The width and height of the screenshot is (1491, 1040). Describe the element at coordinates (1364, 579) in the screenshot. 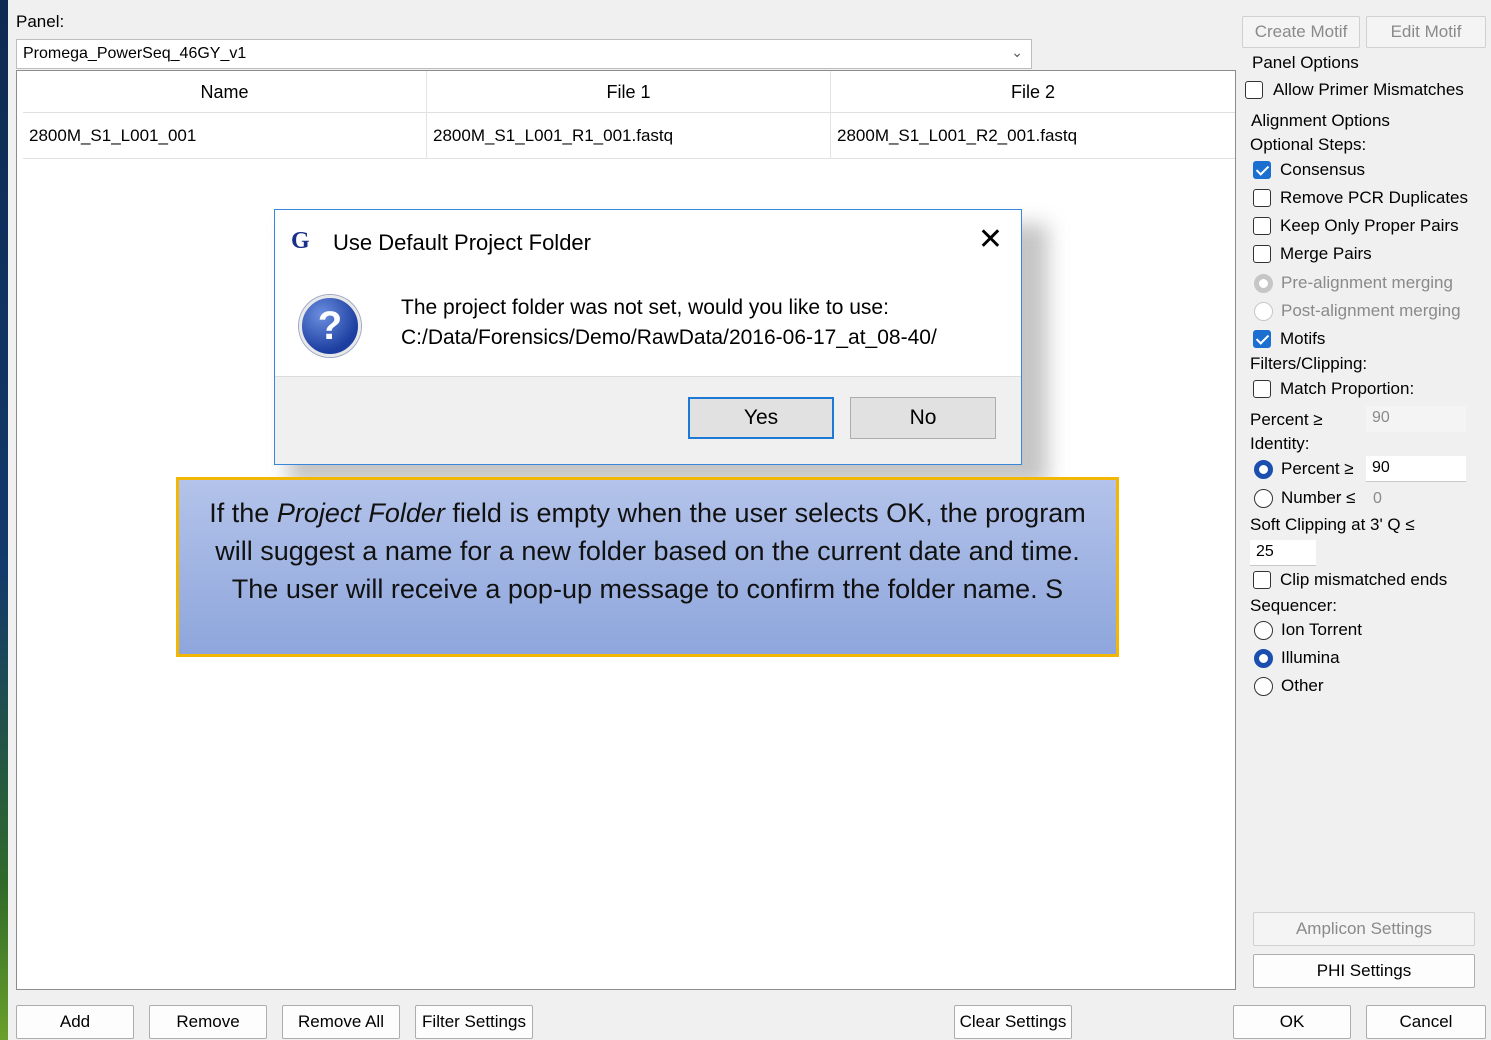

I see `clip-mismatched-ends-label: Clip mismatched ends` at that location.